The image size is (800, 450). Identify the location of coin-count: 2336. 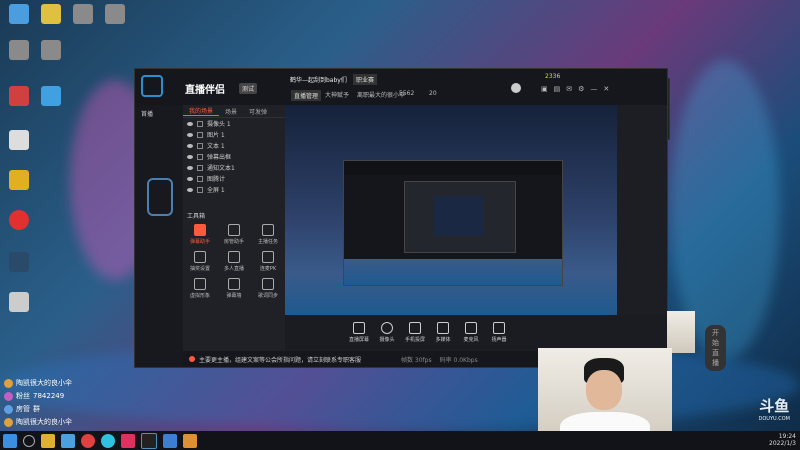
(553, 76).